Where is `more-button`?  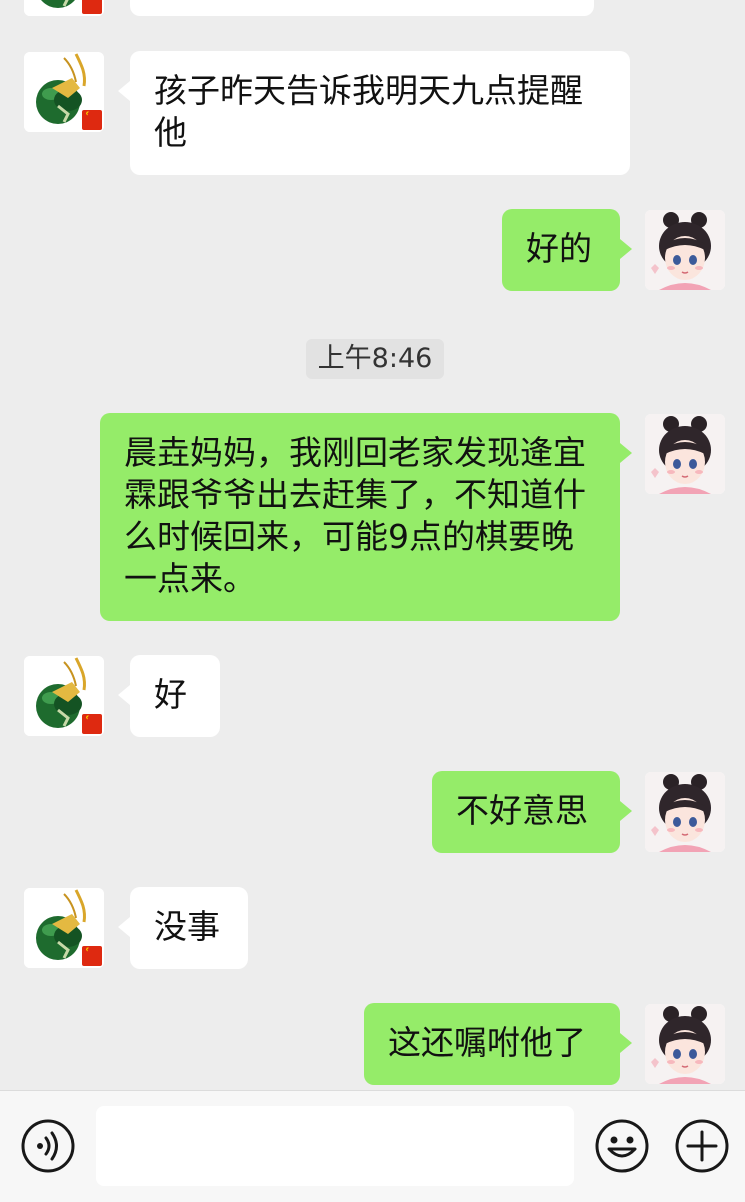
more-button is located at coordinates (702, 1146).